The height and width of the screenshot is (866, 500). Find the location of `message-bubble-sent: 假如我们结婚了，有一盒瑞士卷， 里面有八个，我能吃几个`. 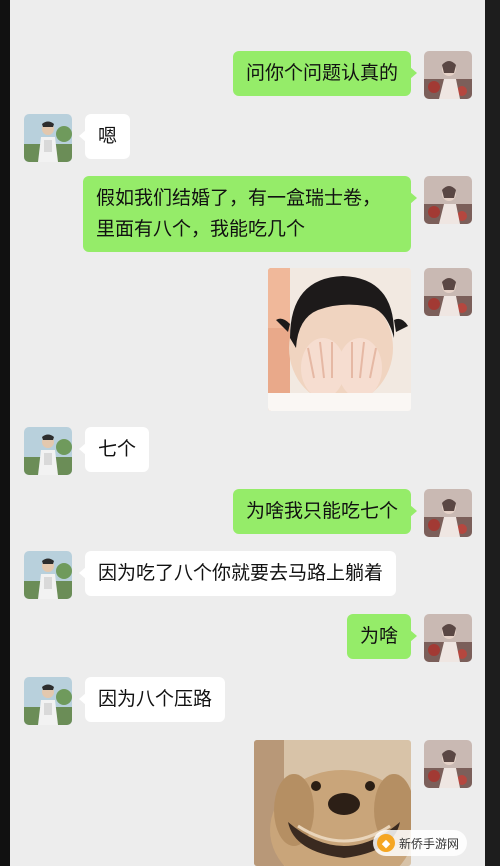

message-bubble-sent: 假如我们结婚了，有一盒瑞士卷， 里面有八个，我能吃几个 is located at coordinates (250, 214).